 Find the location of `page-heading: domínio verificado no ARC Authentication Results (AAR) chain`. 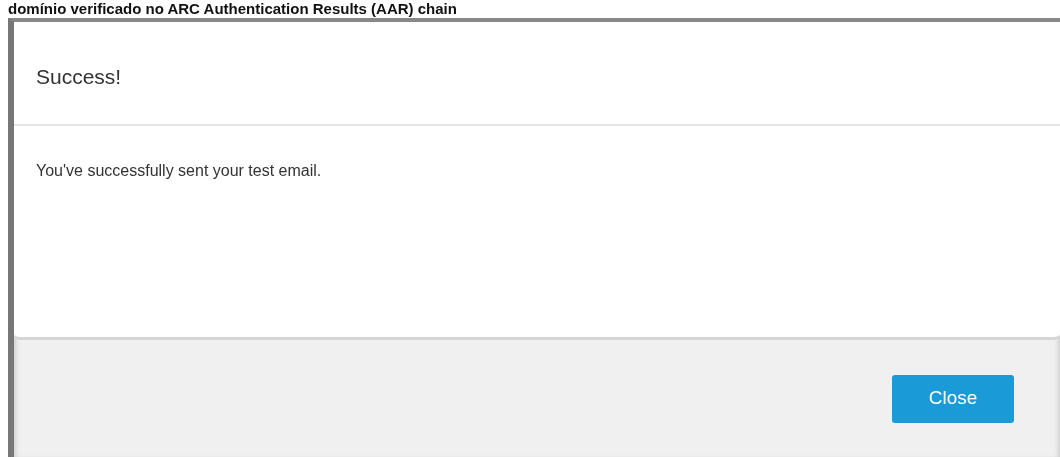

page-heading: domínio verificado no ARC Authentication Results (AAR) chain is located at coordinates (232, 9).